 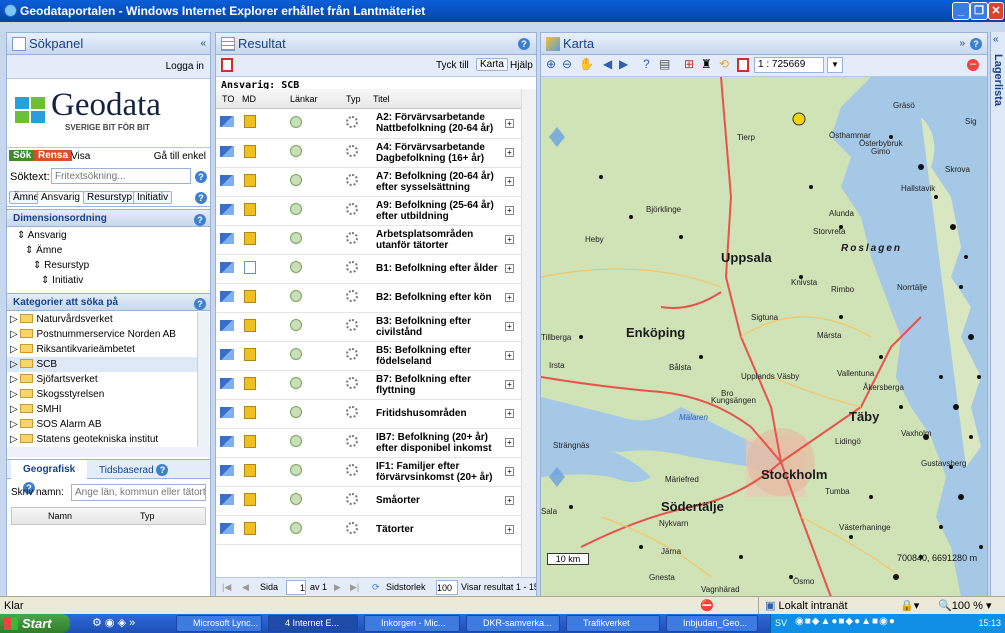 I want to click on last-page-icon: ▶|, so click(x=354, y=587).